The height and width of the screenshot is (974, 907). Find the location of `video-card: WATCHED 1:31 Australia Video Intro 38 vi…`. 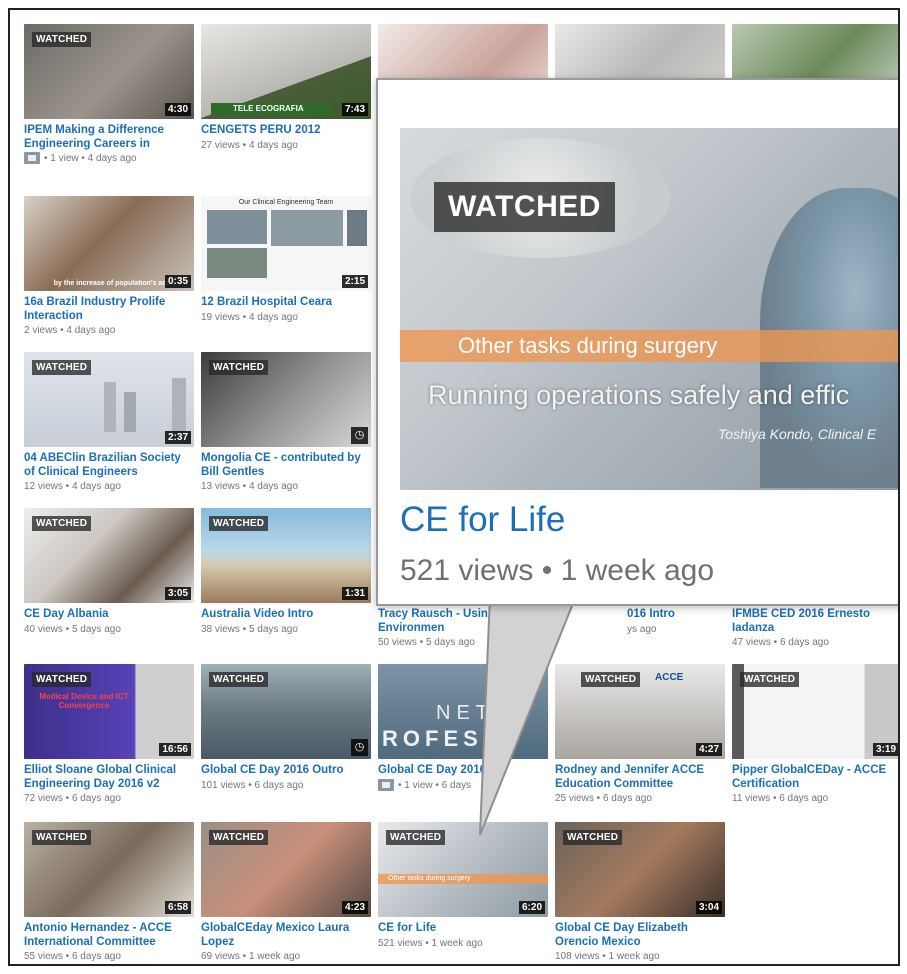

video-card: WATCHED 1:31 Australia Video Intro 38 vi… is located at coordinates (286, 572).